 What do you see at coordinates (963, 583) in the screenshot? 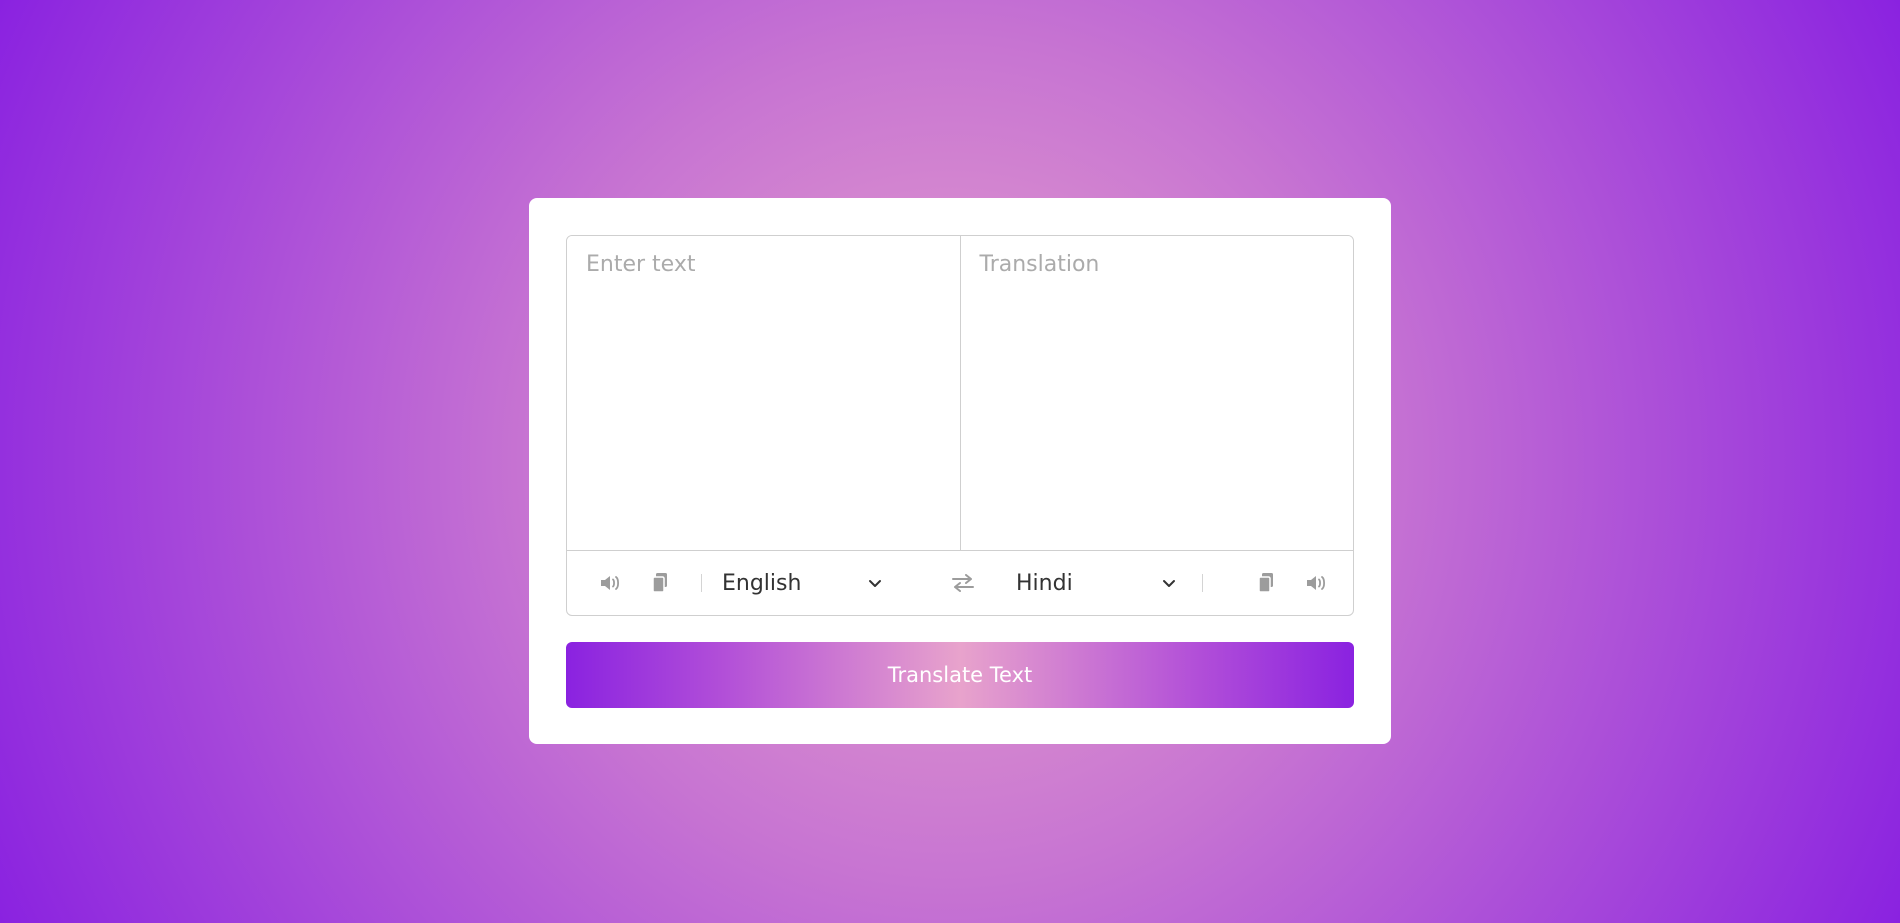
I see `exchange-icon` at bounding box center [963, 583].